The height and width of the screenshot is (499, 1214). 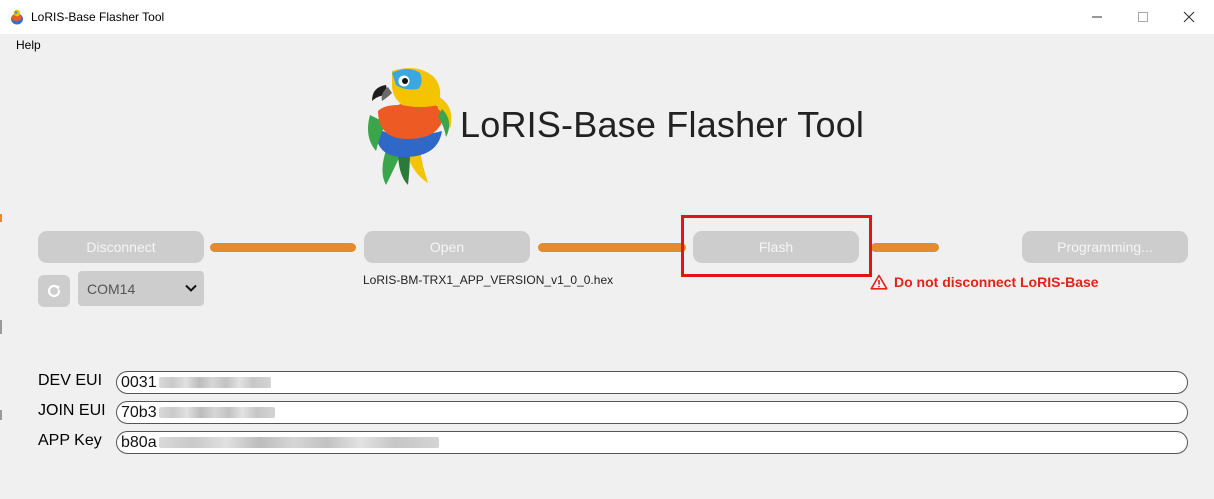 I want to click on menu-bar: Help, so click(x=607, y=46).